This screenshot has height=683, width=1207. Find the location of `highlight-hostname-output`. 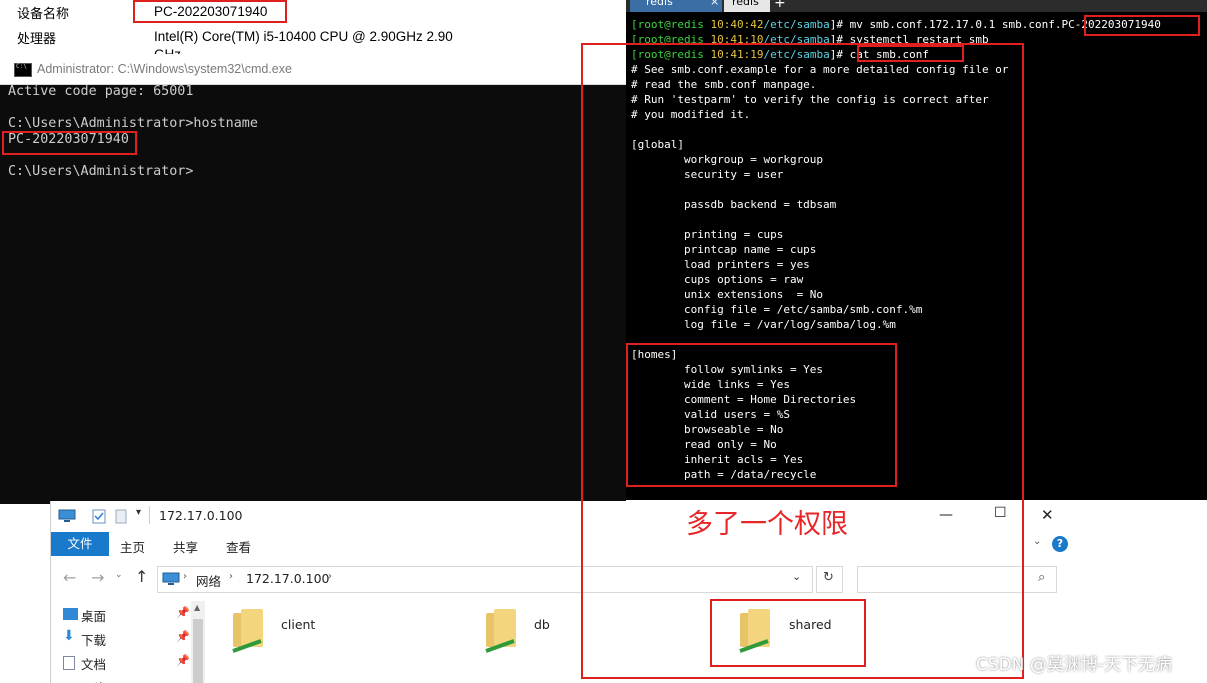

highlight-hostname-output is located at coordinates (69, 143).